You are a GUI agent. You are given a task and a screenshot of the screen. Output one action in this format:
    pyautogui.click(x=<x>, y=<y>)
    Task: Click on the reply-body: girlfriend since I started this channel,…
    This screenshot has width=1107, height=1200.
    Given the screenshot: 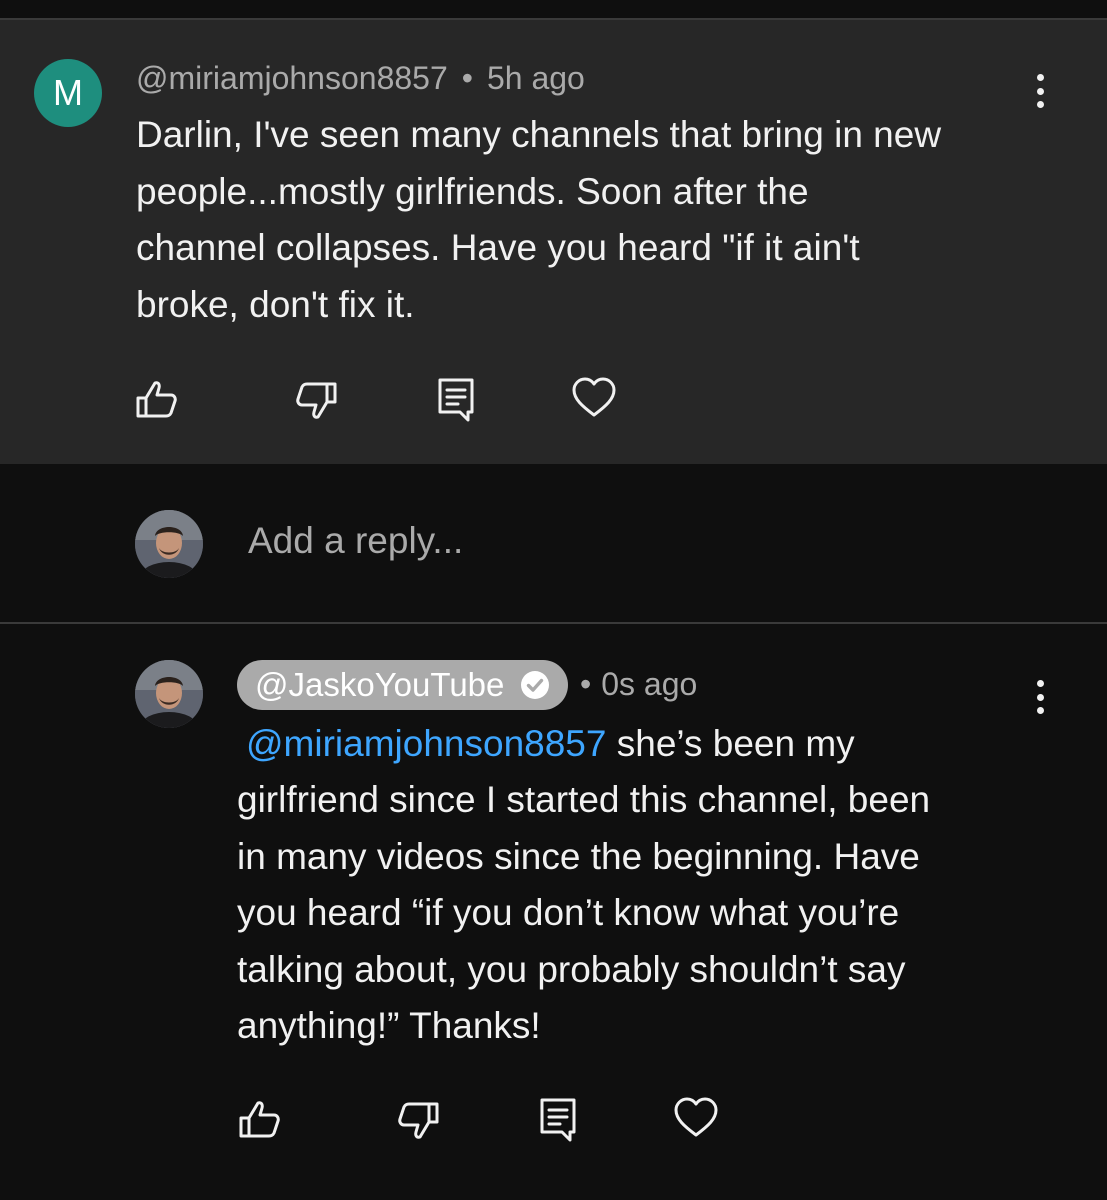 What is the action you would take?
    pyautogui.click(x=584, y=912)
    